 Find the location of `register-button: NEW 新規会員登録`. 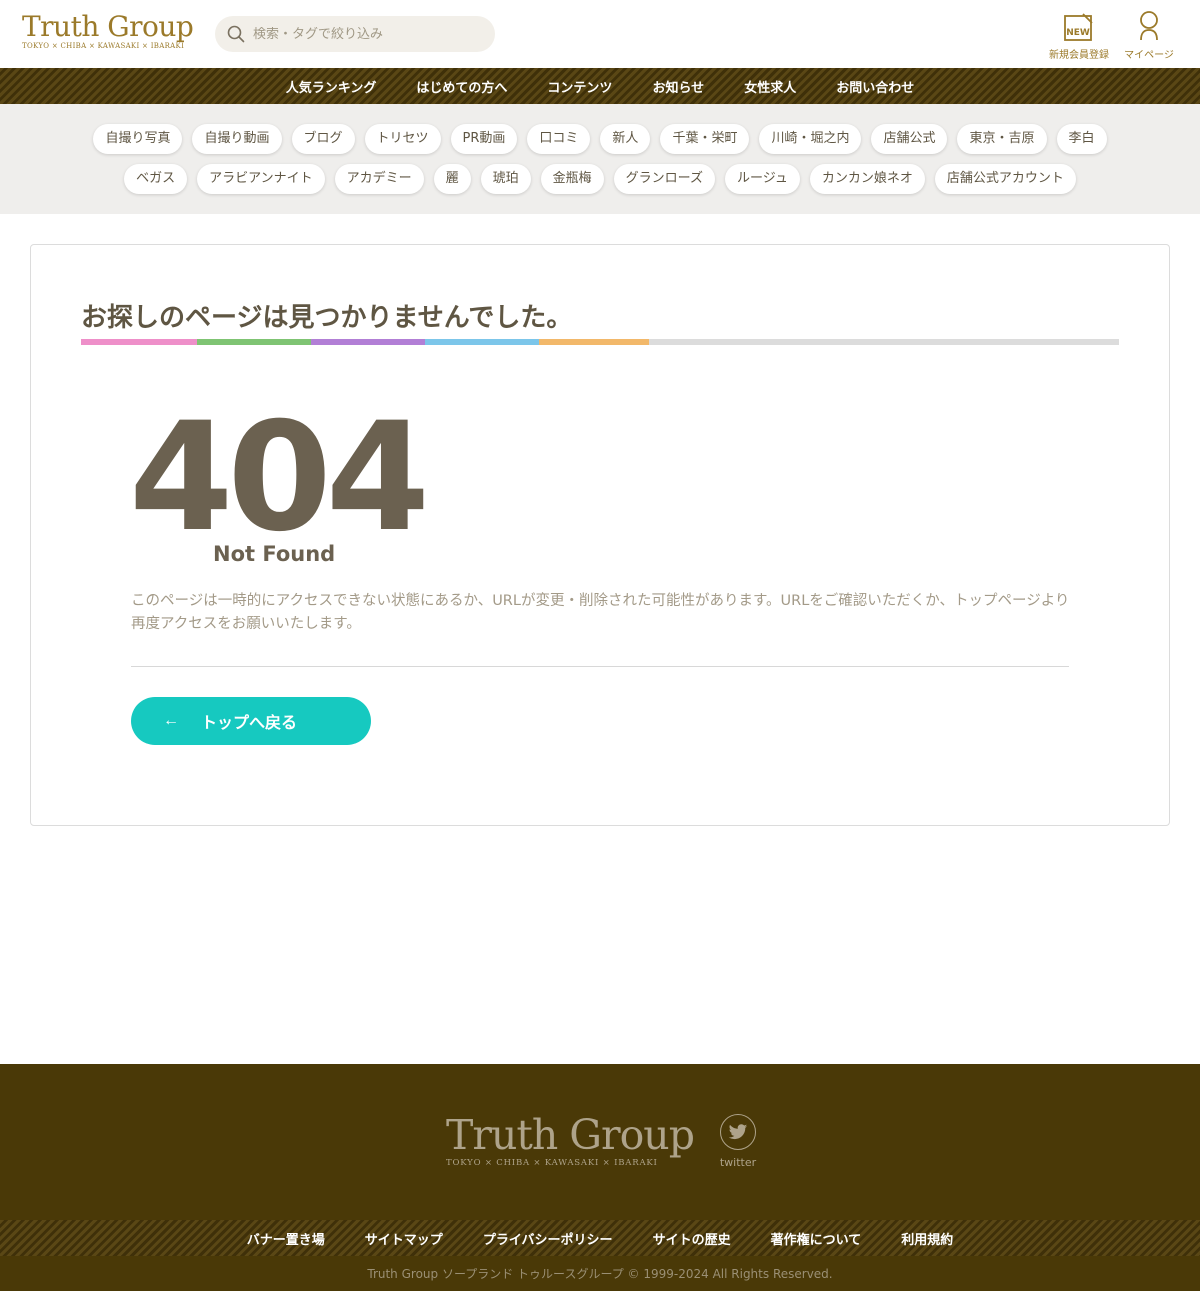

register-button: NEW 新規会員登録 is located at coordinates (1079, 36).